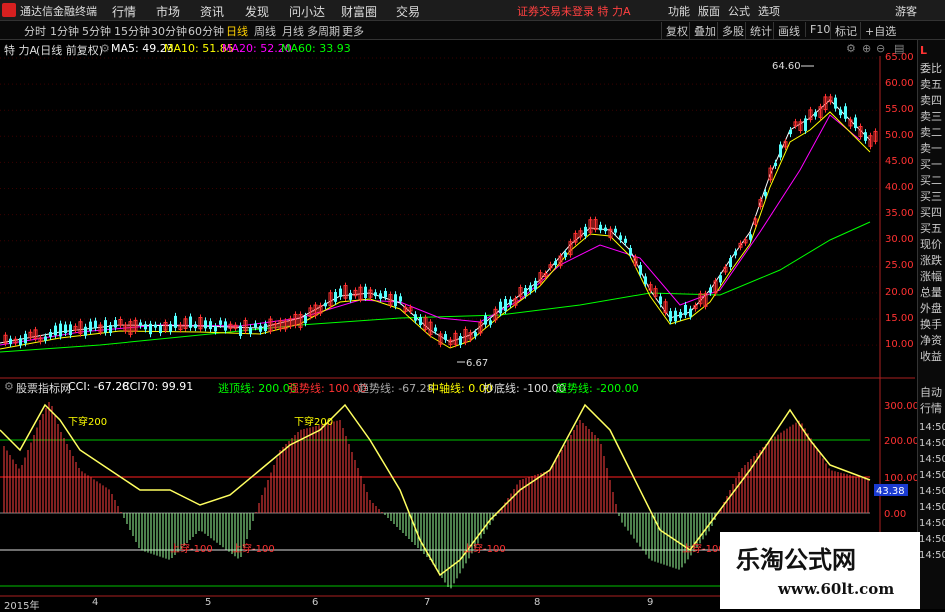 Image resolution: width=945 pixels, height=612 pixels. I want to click on zoom-out-icon: ⊖, so click(880, 48).